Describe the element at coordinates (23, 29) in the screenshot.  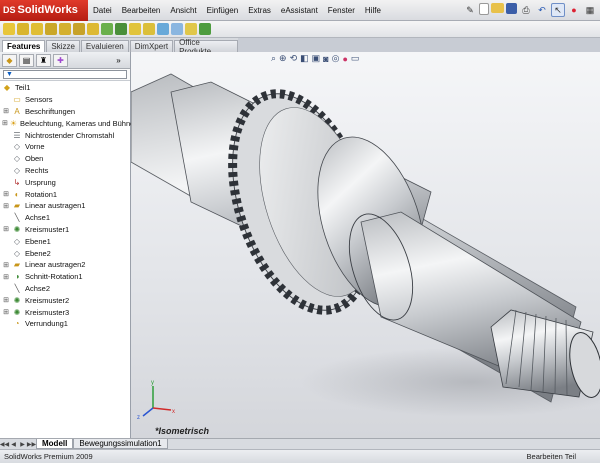
I see `revolve-boss-icon` at that location.